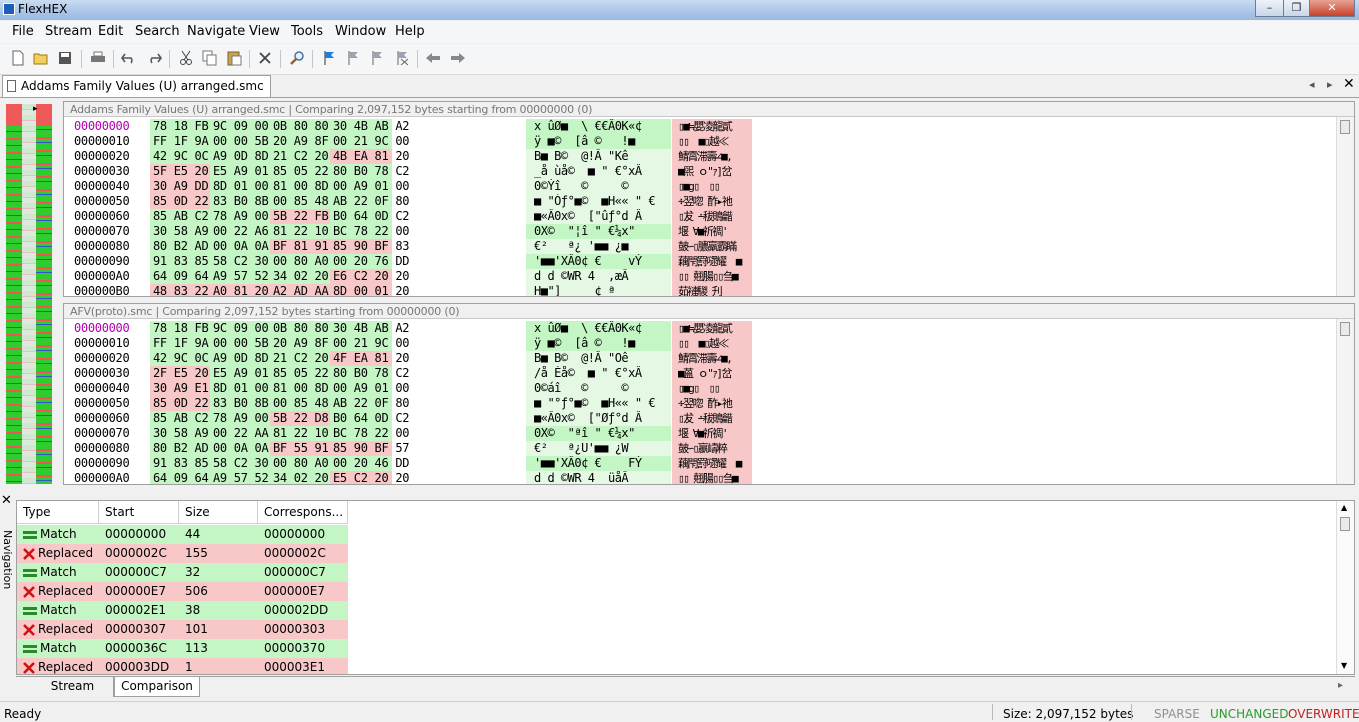 The image size is (1359, 722). Describe the element at coordinates (73, 687) in the screenshot. I see `tab-stream: Stream` at that location.